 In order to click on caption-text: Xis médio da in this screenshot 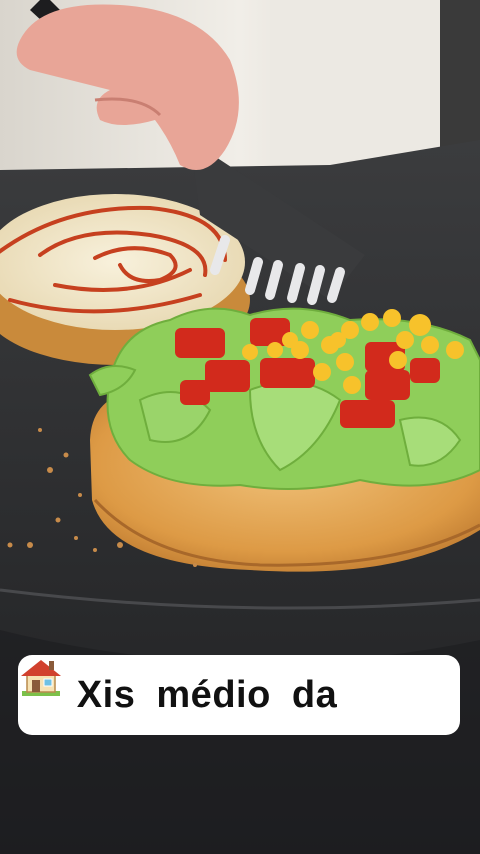, I will do `click(207, 694)`.